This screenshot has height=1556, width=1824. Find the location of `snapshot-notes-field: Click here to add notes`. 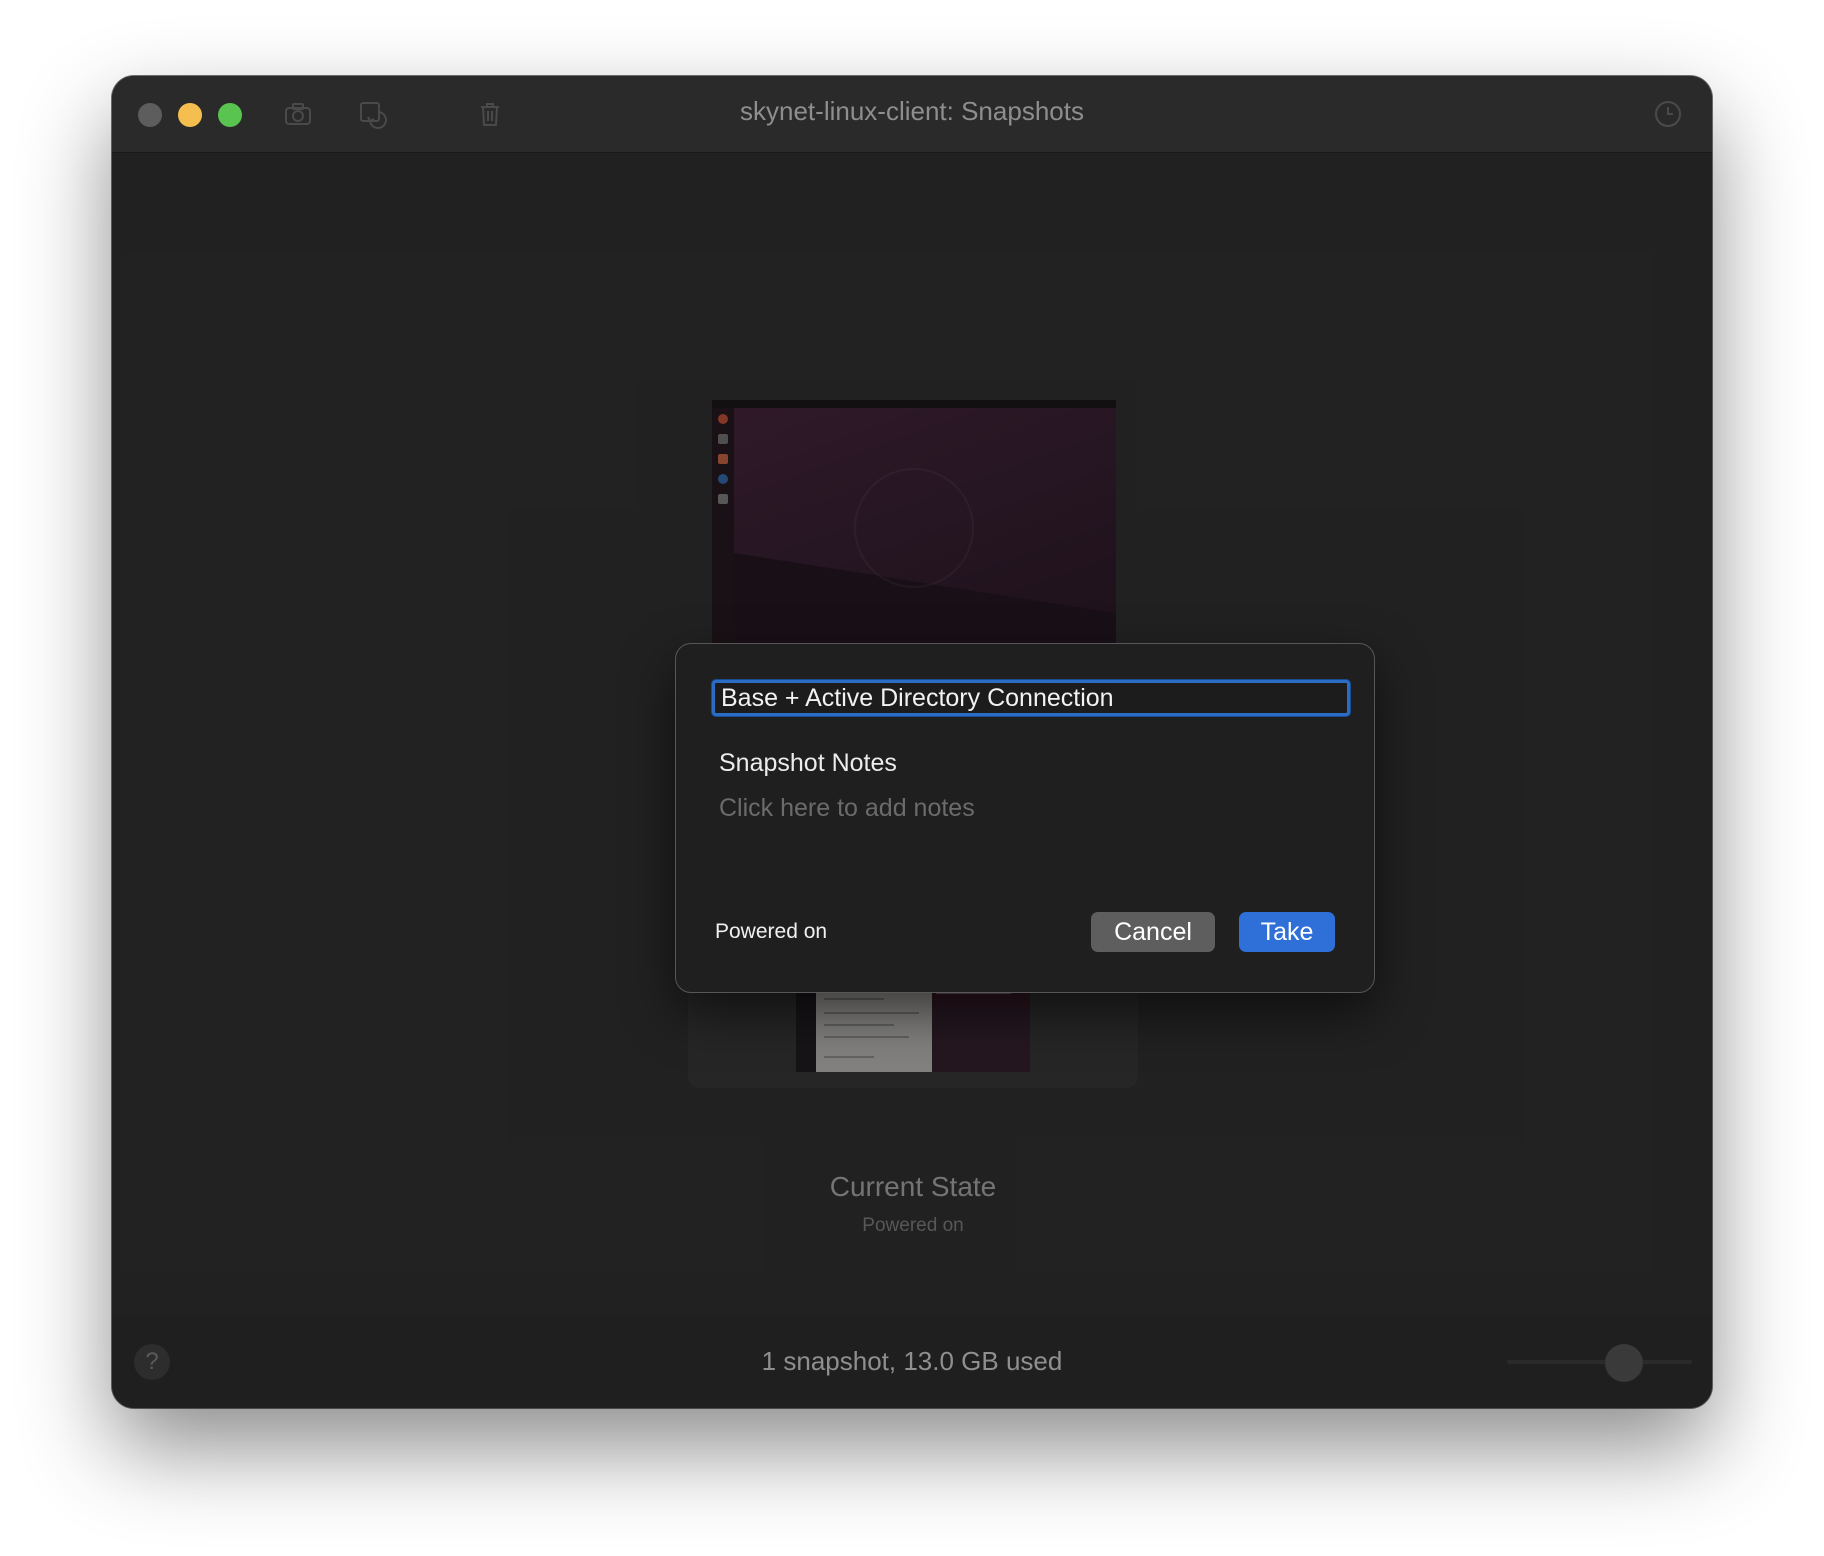

snapshot-notes-field: Click here to add notes is located at coordinates (1024, 829).